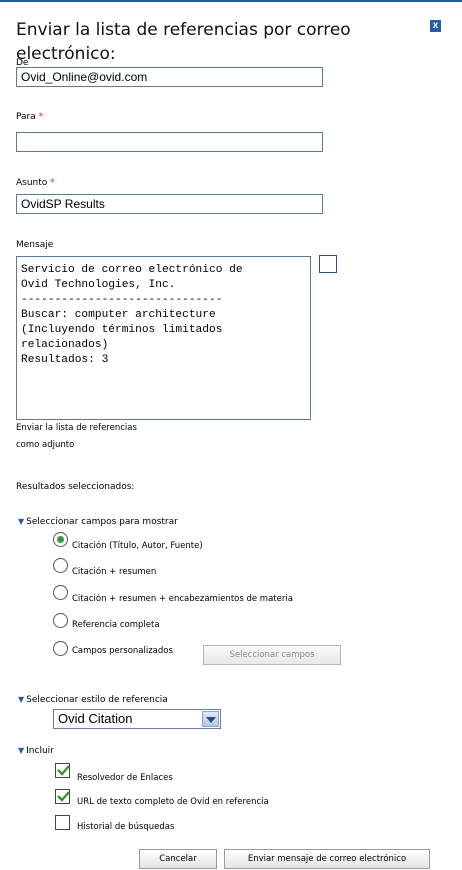  I want to click on radio-complete-reference-label: Referencia completa, so click(116, 625).